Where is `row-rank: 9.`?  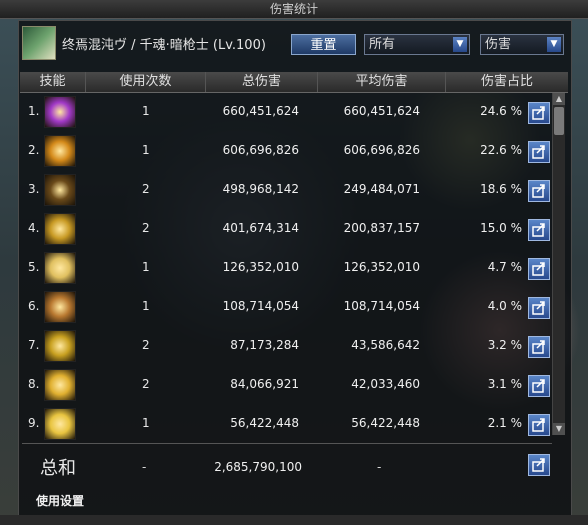 row-rank: 9. is located at coordinates (34, 423).